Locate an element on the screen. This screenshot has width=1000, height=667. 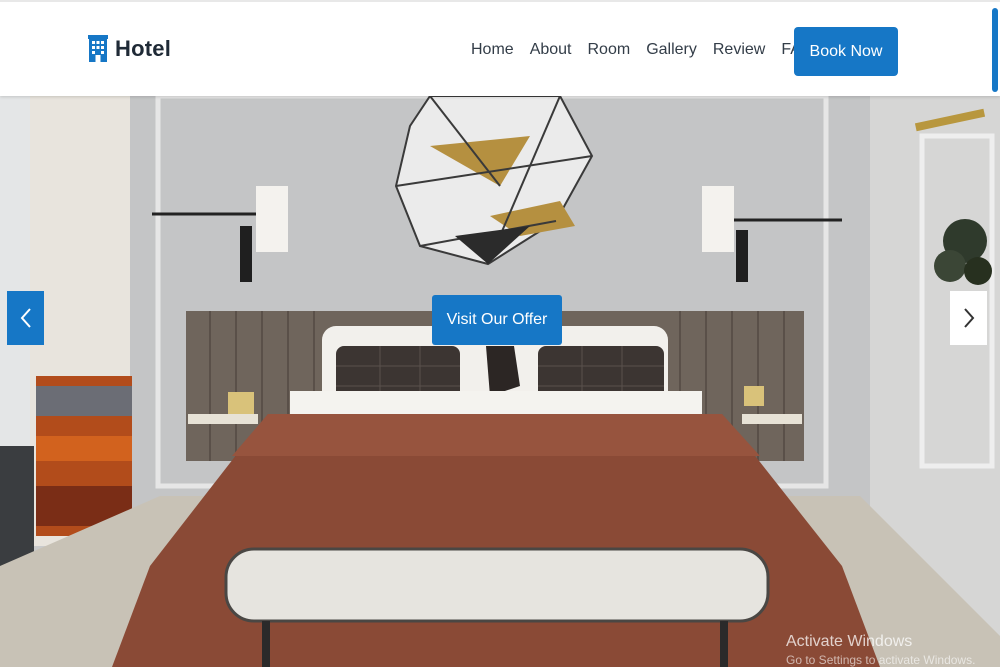
main-nav: Home About Room Gallery Review FAQ is located at coordinates (650, 50).